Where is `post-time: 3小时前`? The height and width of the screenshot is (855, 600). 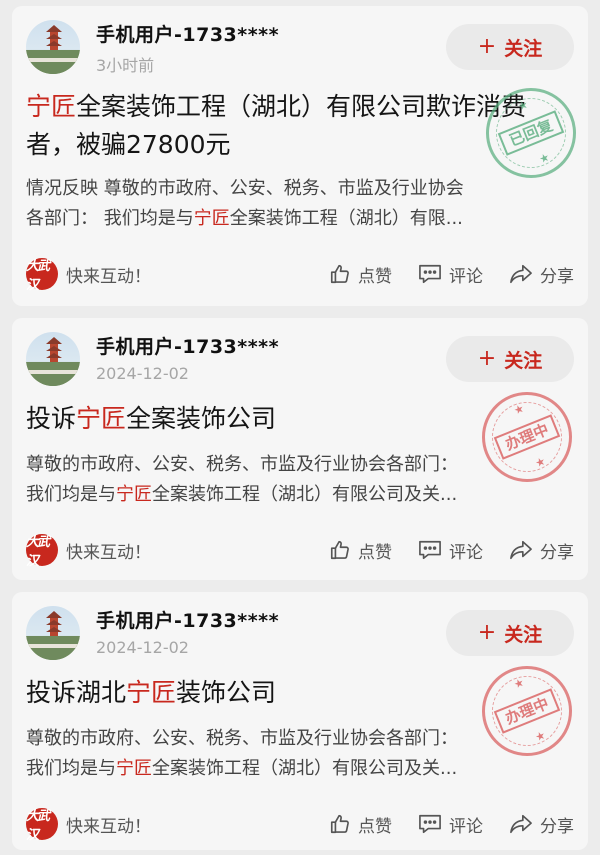
post-time: 3小时前 is located at coordinates (125, 65).